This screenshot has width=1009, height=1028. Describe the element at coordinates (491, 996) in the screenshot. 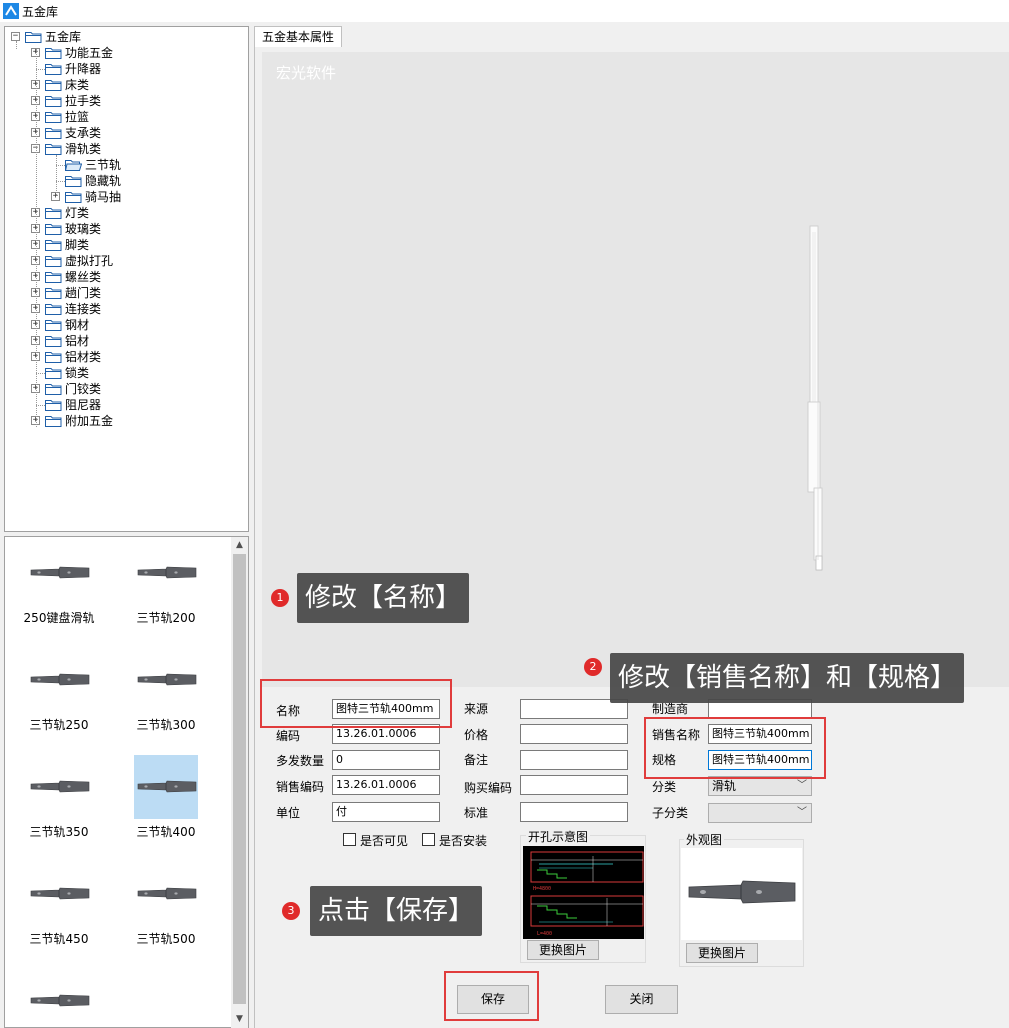

I see `highlight-save-button` at that location.